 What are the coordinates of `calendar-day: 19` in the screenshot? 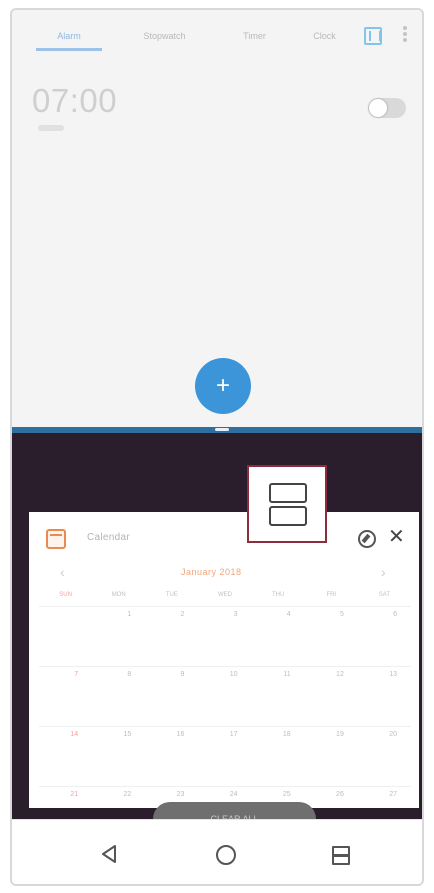 It's located at (331, 756).